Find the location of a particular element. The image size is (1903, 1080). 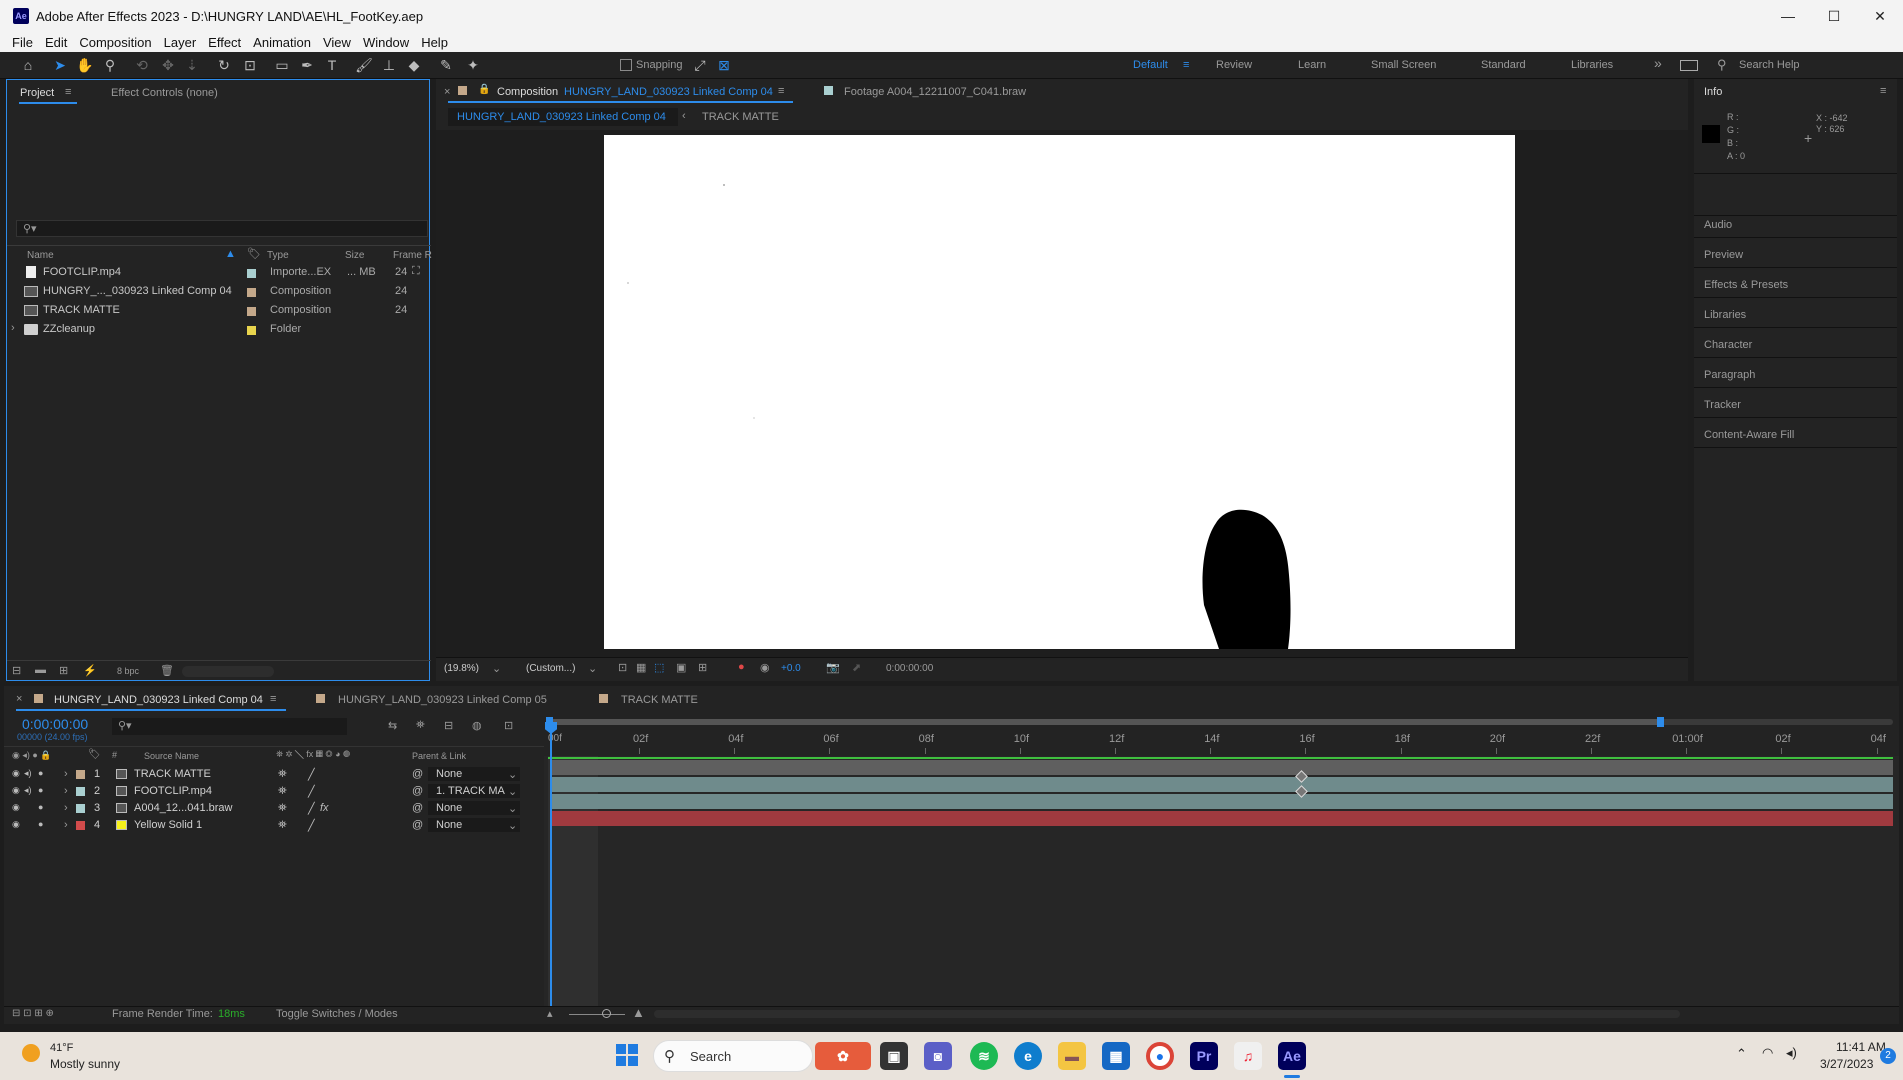

timeline-timecode: 0:00:00:00 is located at coordinates (55, 724).